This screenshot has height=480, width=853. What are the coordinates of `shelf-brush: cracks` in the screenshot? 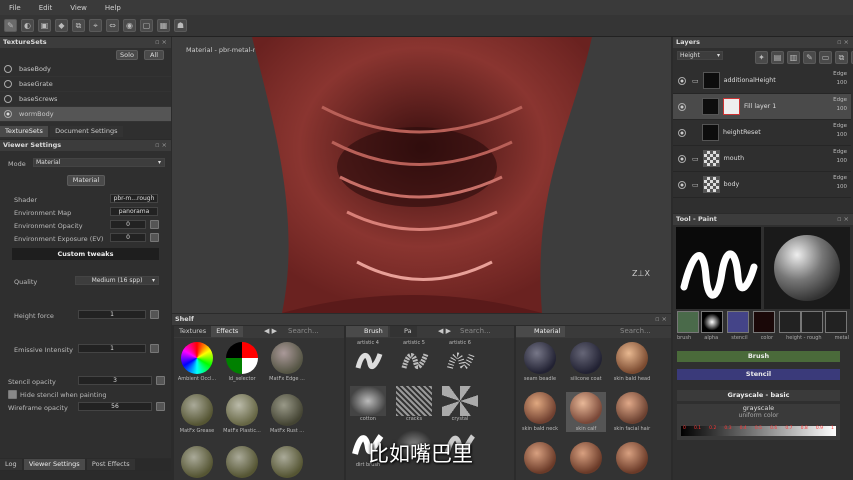 It's located at (414, 404).